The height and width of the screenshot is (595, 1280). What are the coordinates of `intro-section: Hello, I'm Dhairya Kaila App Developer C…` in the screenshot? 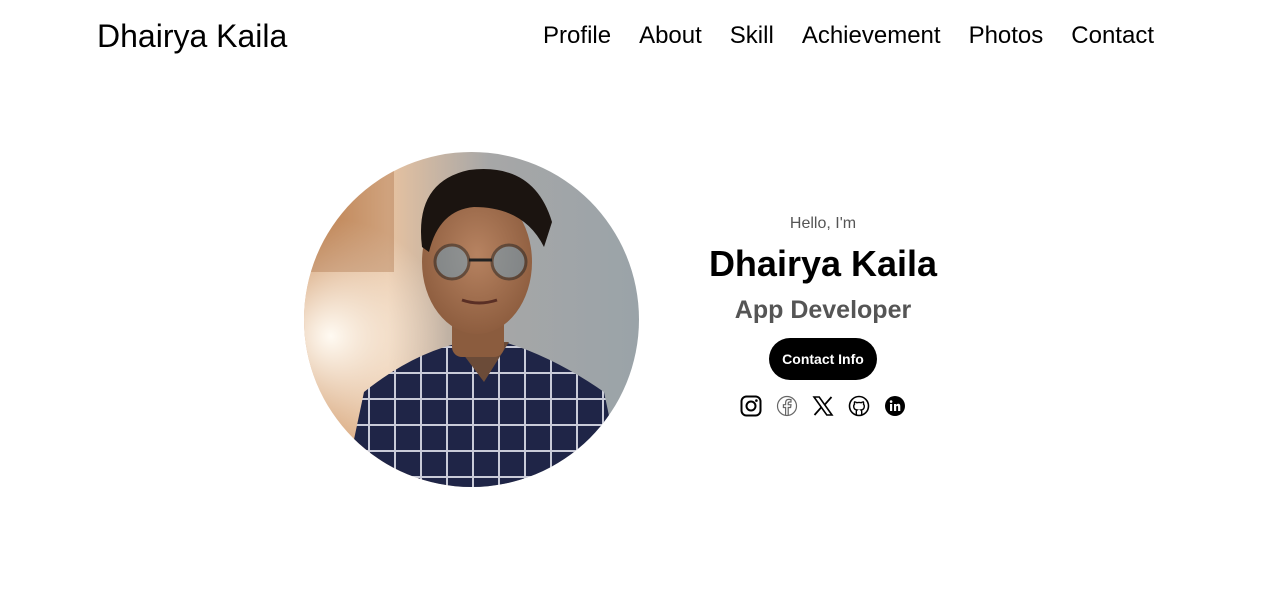 It's located at (823, 314).